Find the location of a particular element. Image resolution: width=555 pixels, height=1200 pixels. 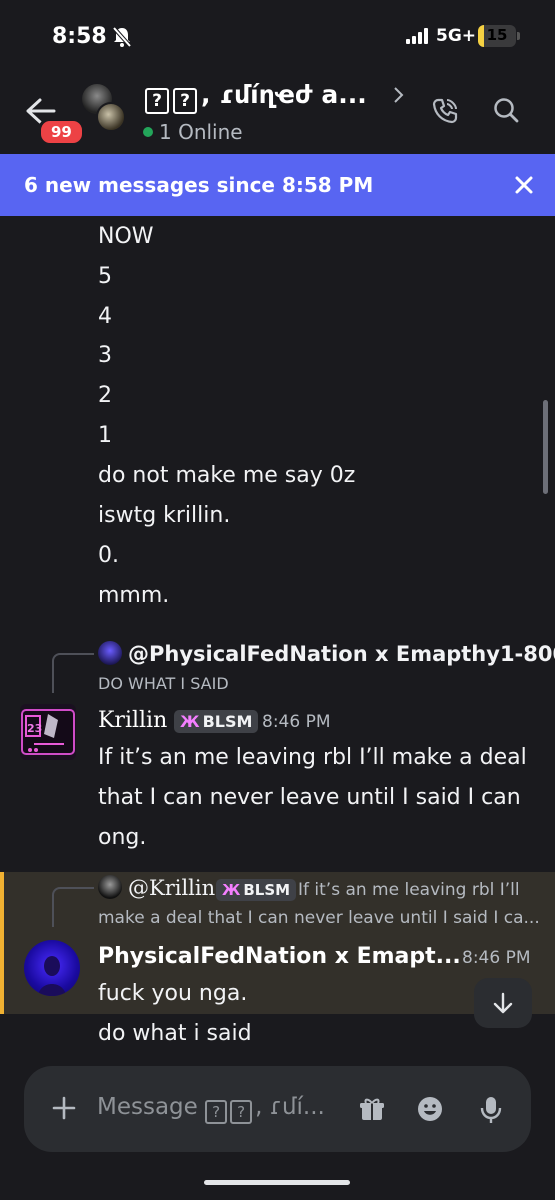

message-line: iswtg krillin. is located at coordinates (164, 515).